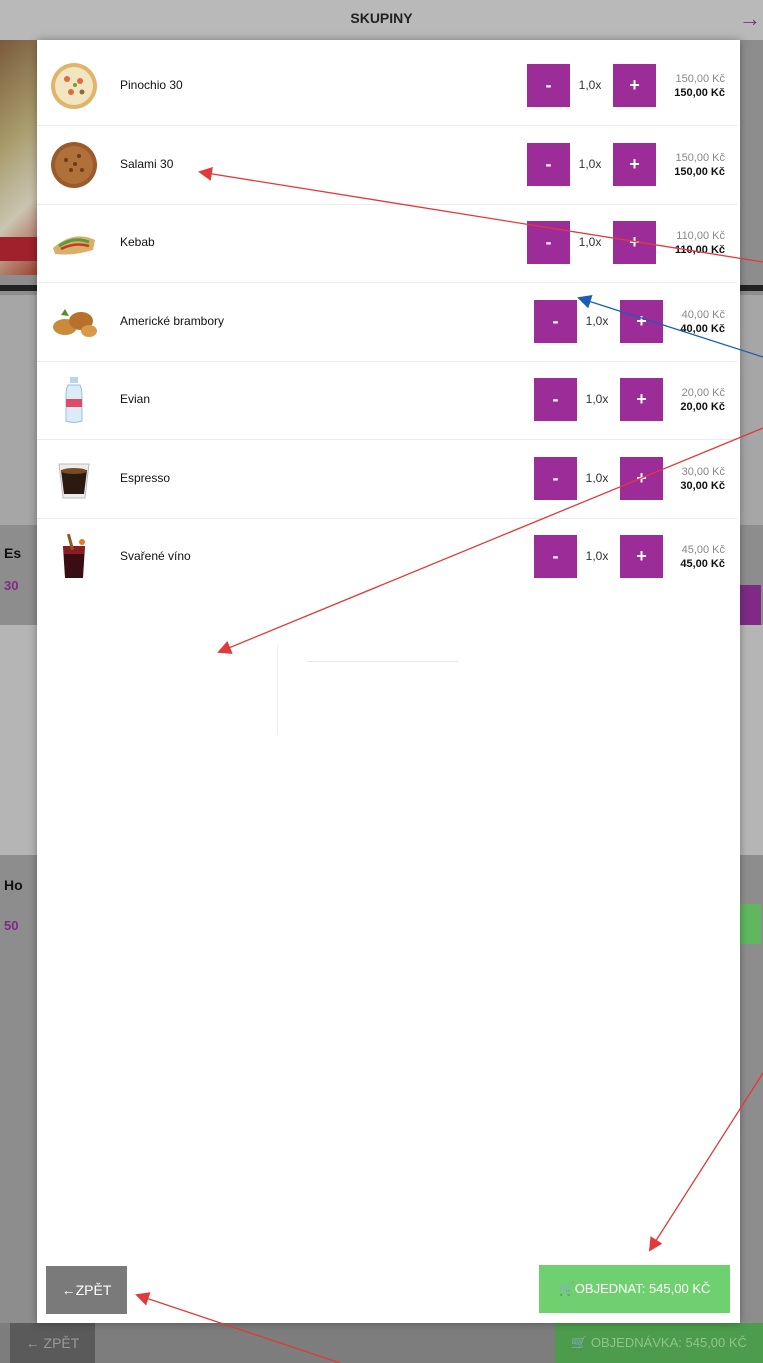 The width and height of the screenshot is (763, 1363). Describe the element at coordinates (387, 557) in the screenshot. I see `list-item: Svařené víno - 1,0x + 45,00 Kč 45,00 Kč` at that location.